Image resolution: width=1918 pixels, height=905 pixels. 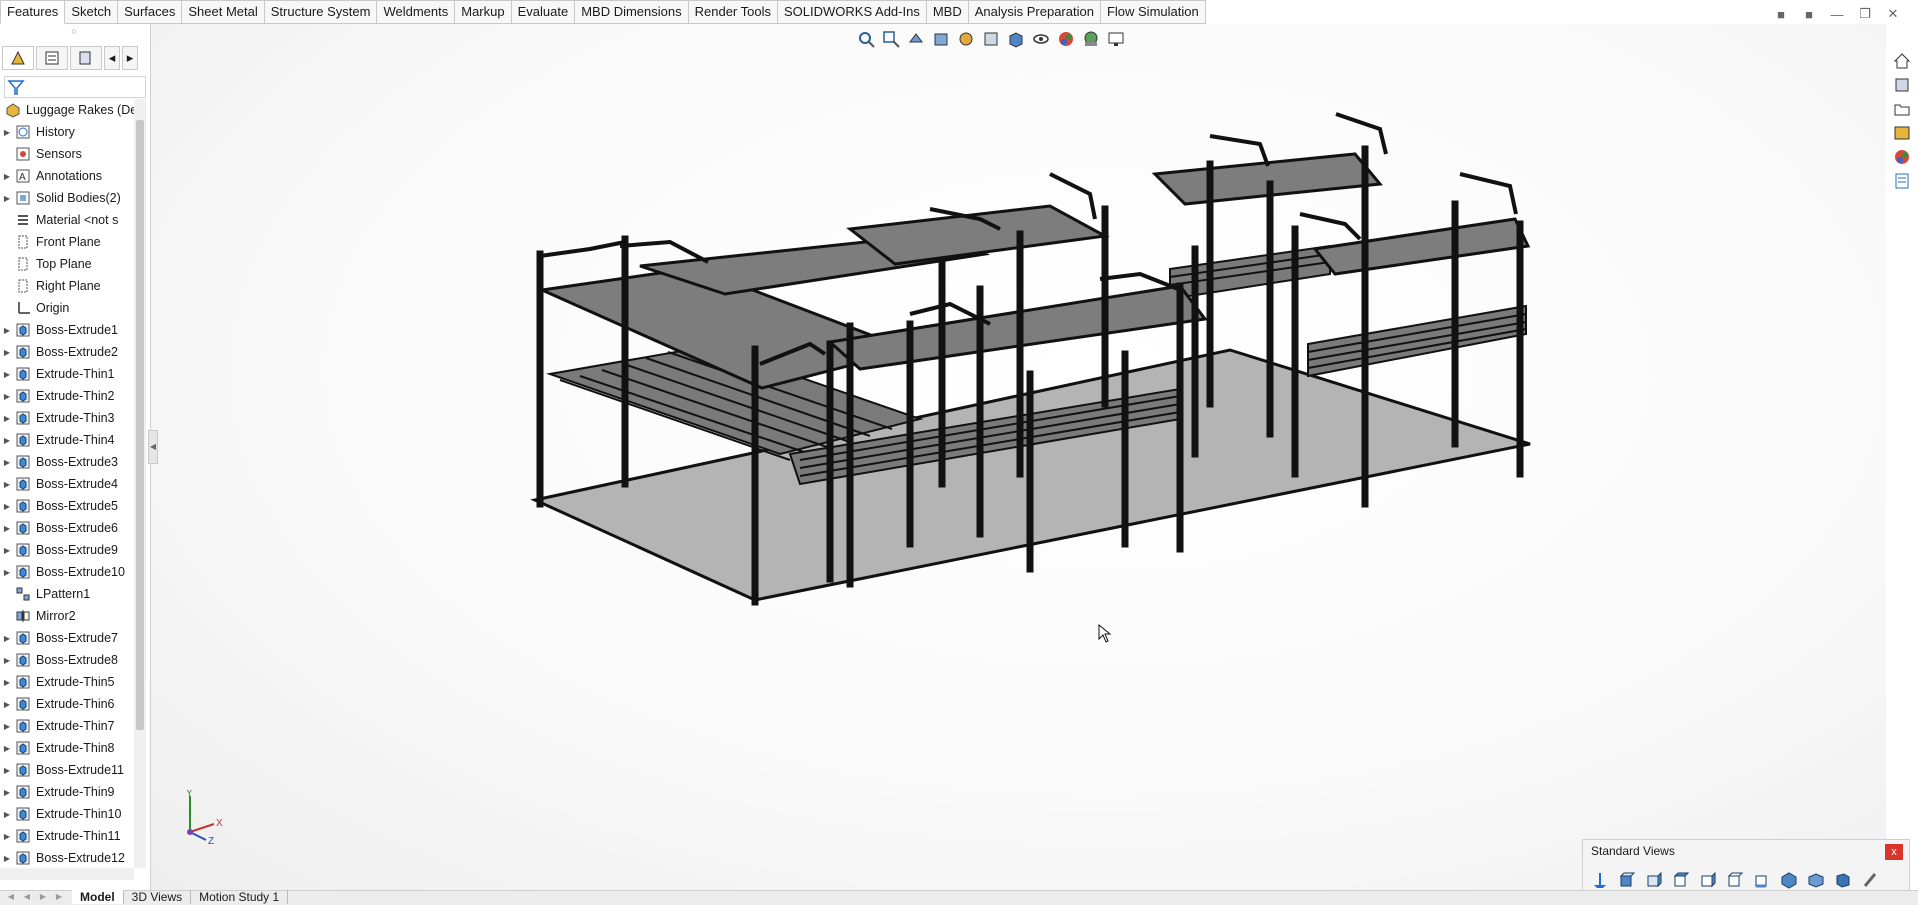 I want to click on tab-markup: Markup, so click(x=483, y=12).